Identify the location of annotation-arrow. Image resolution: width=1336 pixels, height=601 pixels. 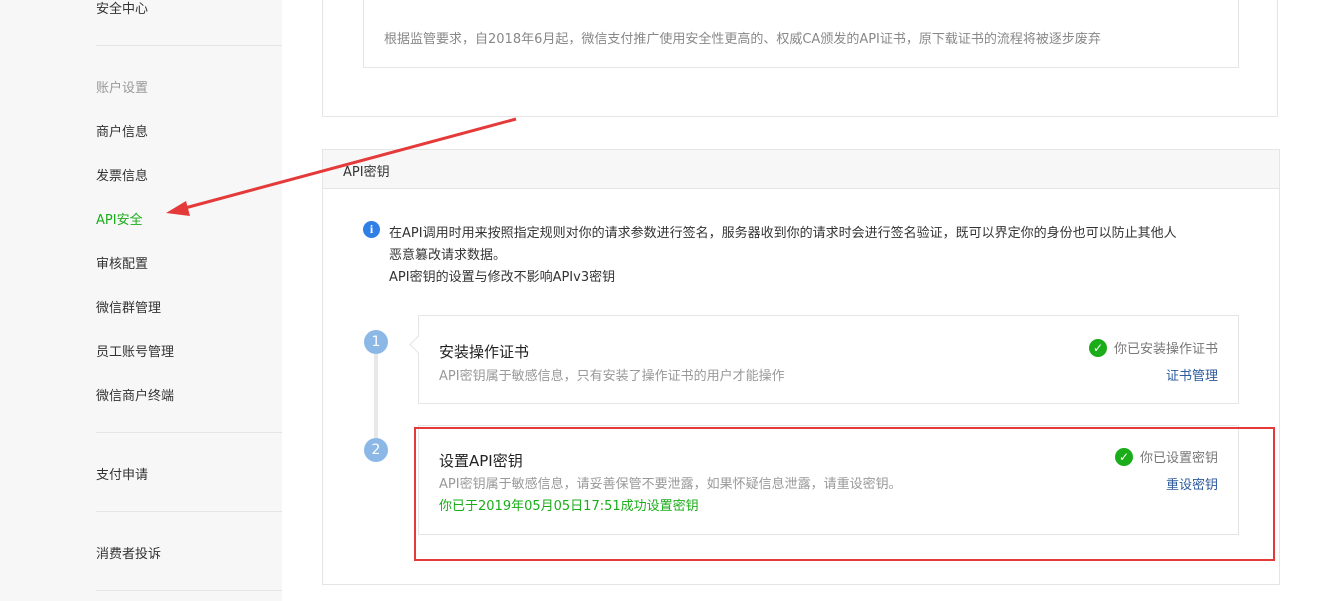
(341, 166).